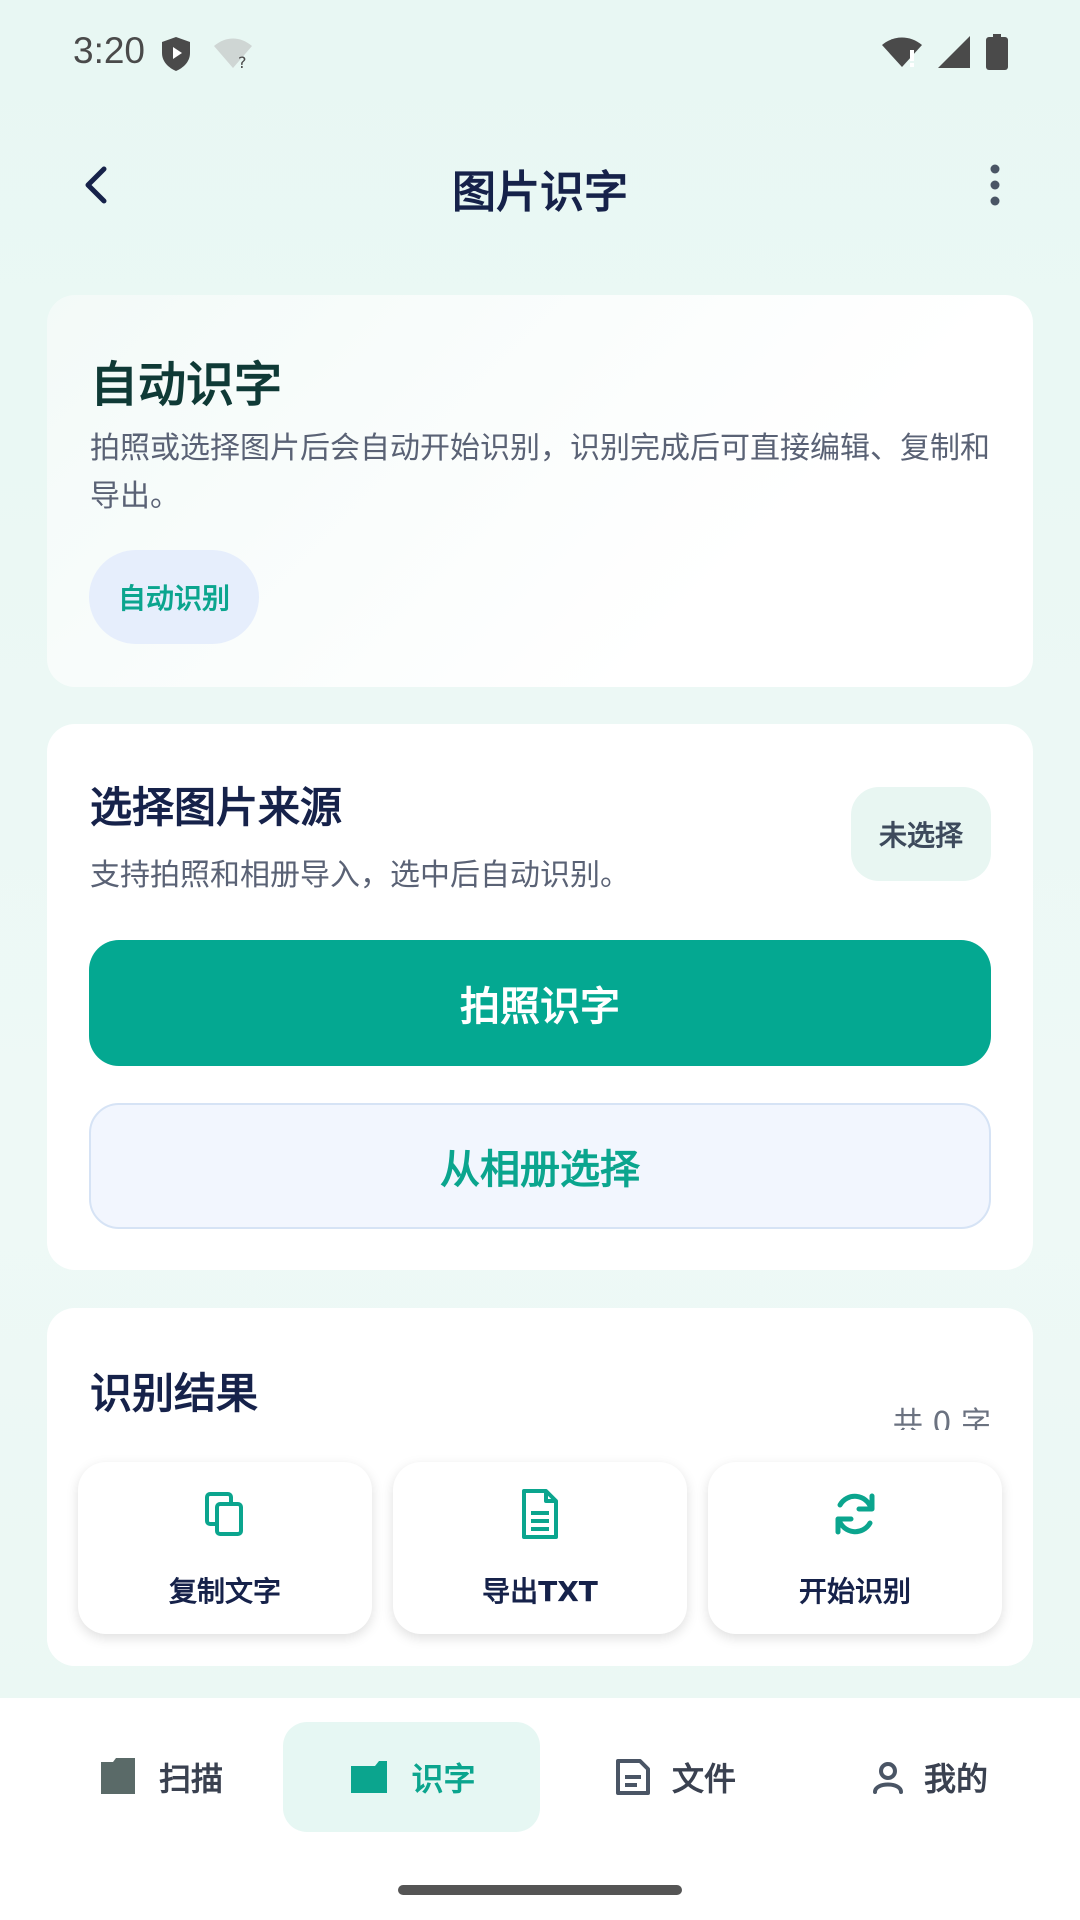  Describe the element at coordinates (887, 1778) in the screenshot. I see `person-icon` at that location.